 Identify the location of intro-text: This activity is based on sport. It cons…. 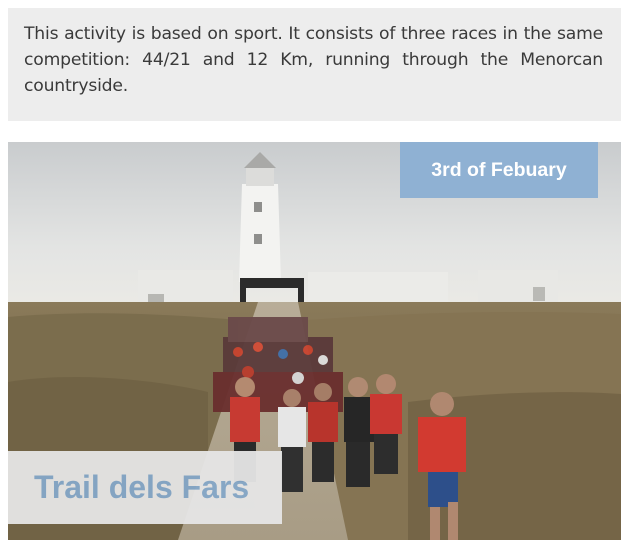
(313, 60).